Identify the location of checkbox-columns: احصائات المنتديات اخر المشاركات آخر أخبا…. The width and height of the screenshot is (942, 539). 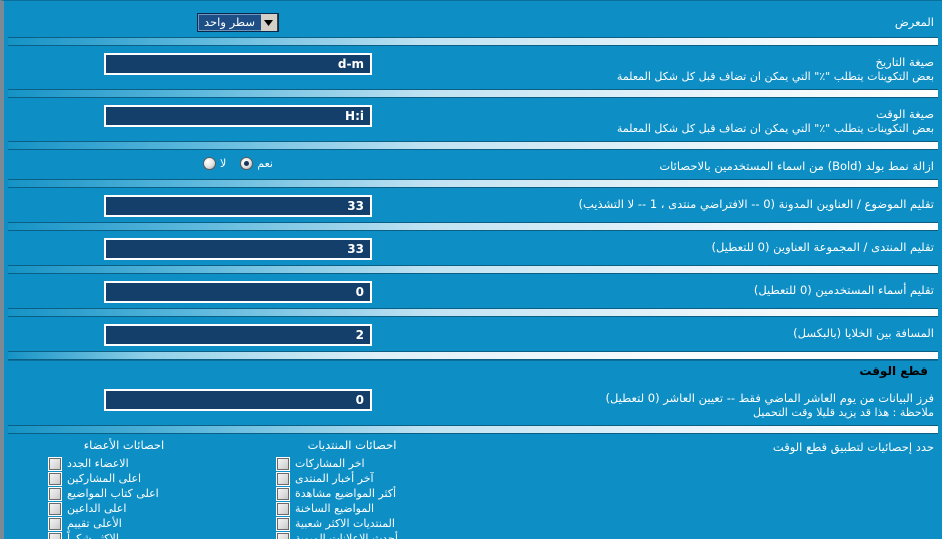
(238, 488).